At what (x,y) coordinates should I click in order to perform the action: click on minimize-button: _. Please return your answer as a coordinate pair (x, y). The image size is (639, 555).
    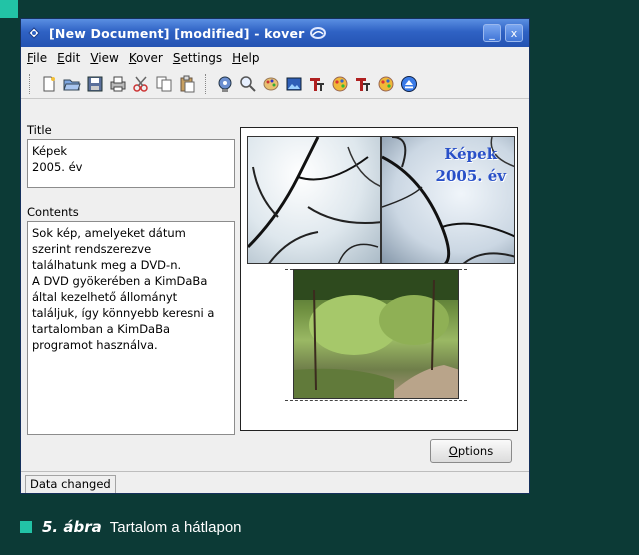
    Looking at the image, I should click on (492, 33).